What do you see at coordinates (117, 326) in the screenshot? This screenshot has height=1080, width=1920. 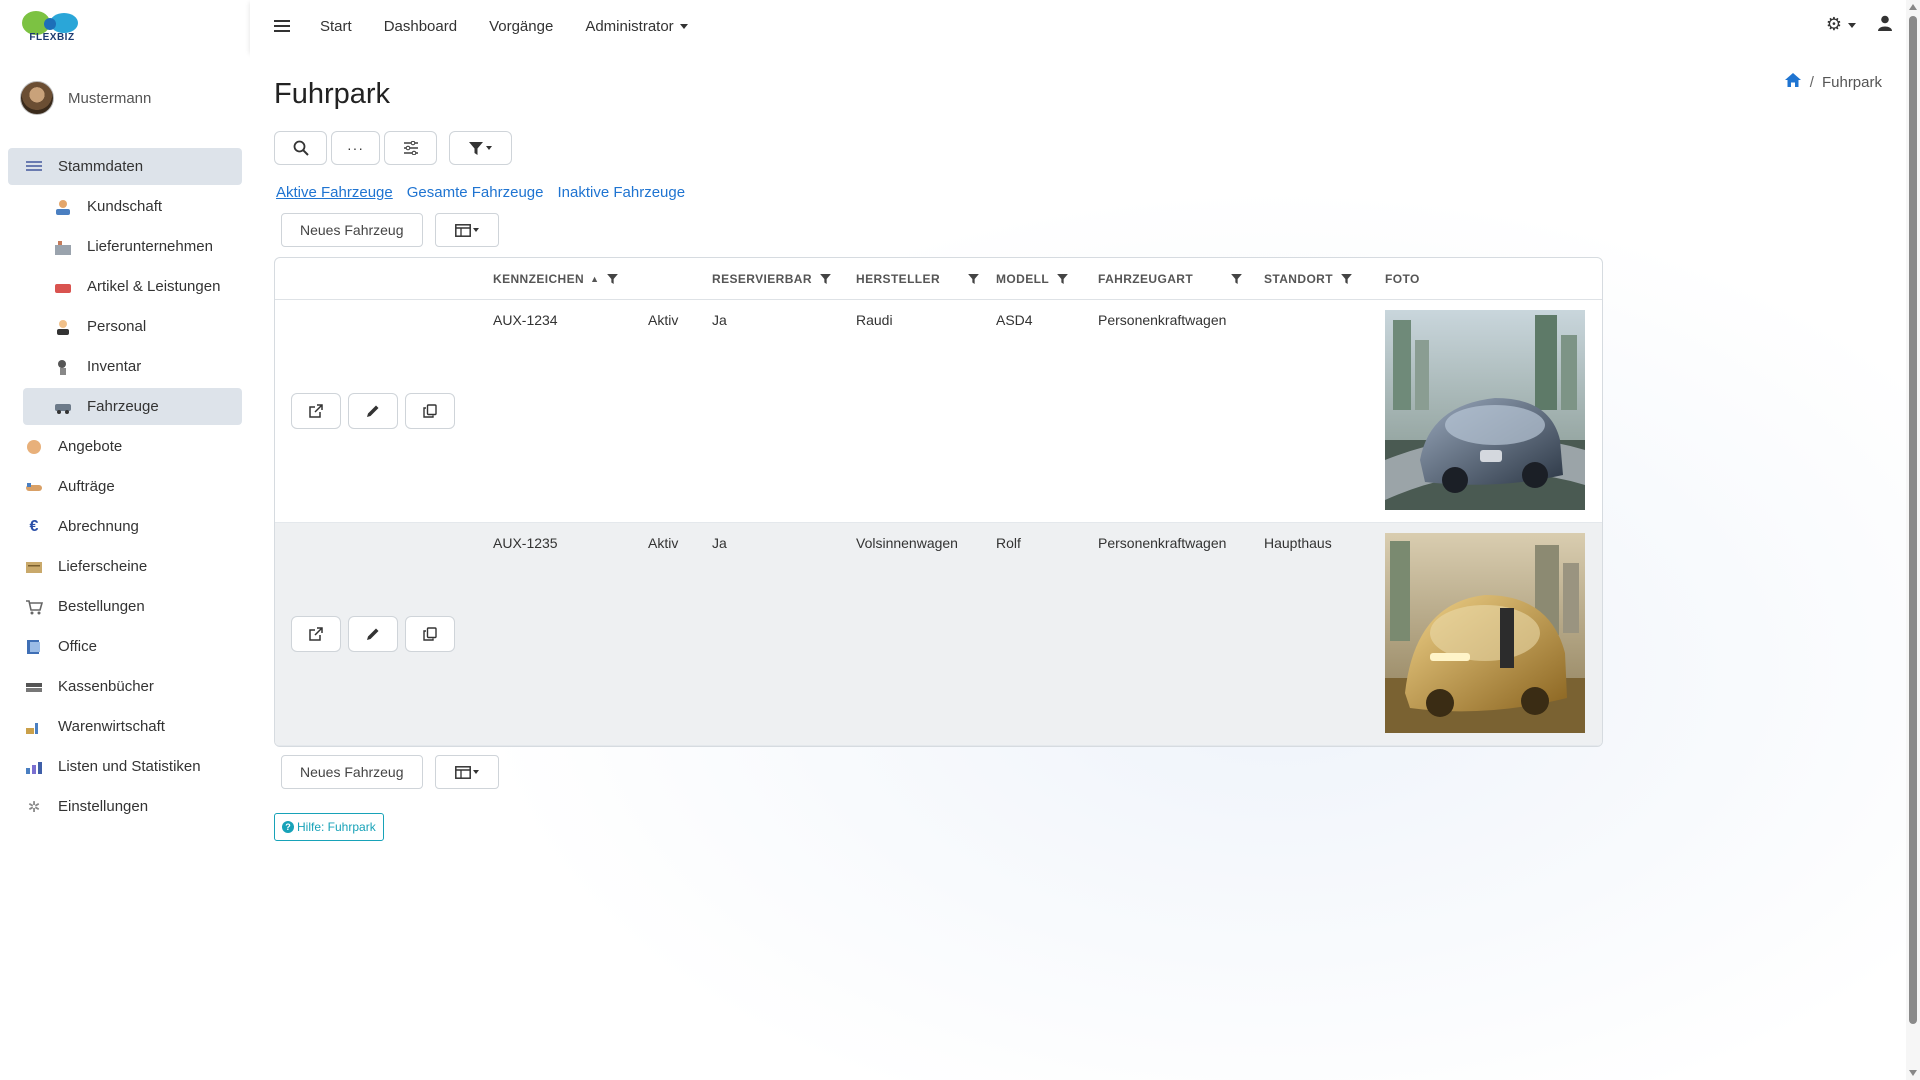 I see `sidebar-item-label: Personal` at bounding box center [117, 326].